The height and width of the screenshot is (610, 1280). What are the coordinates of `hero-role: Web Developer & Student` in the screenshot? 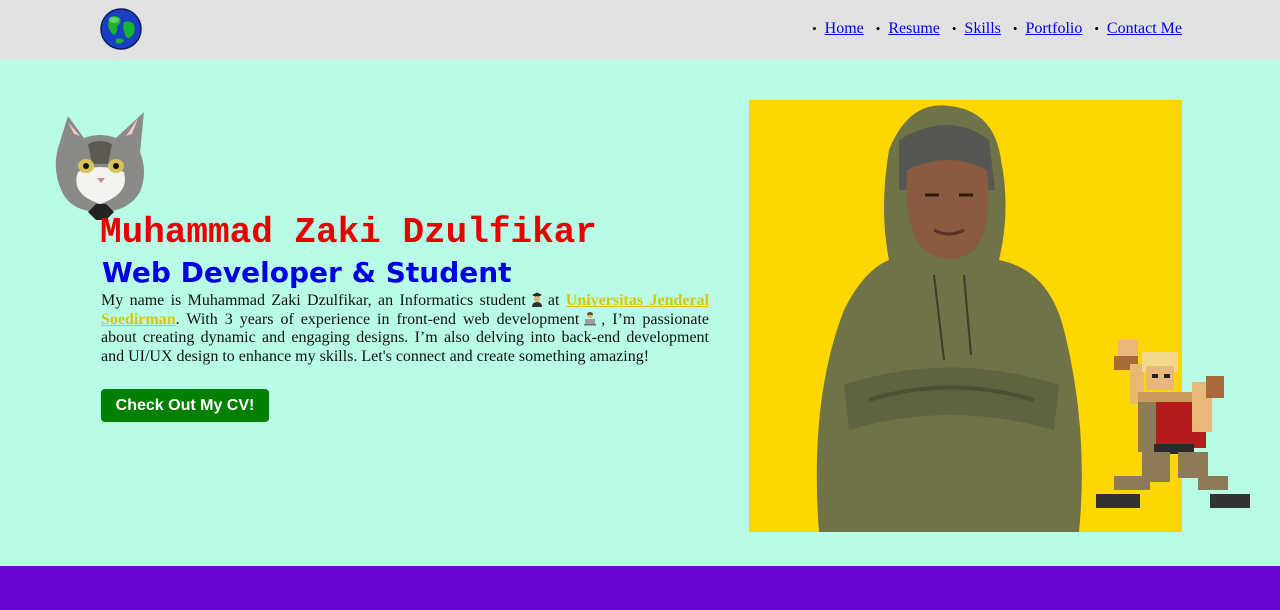 It's located at (307, 272).